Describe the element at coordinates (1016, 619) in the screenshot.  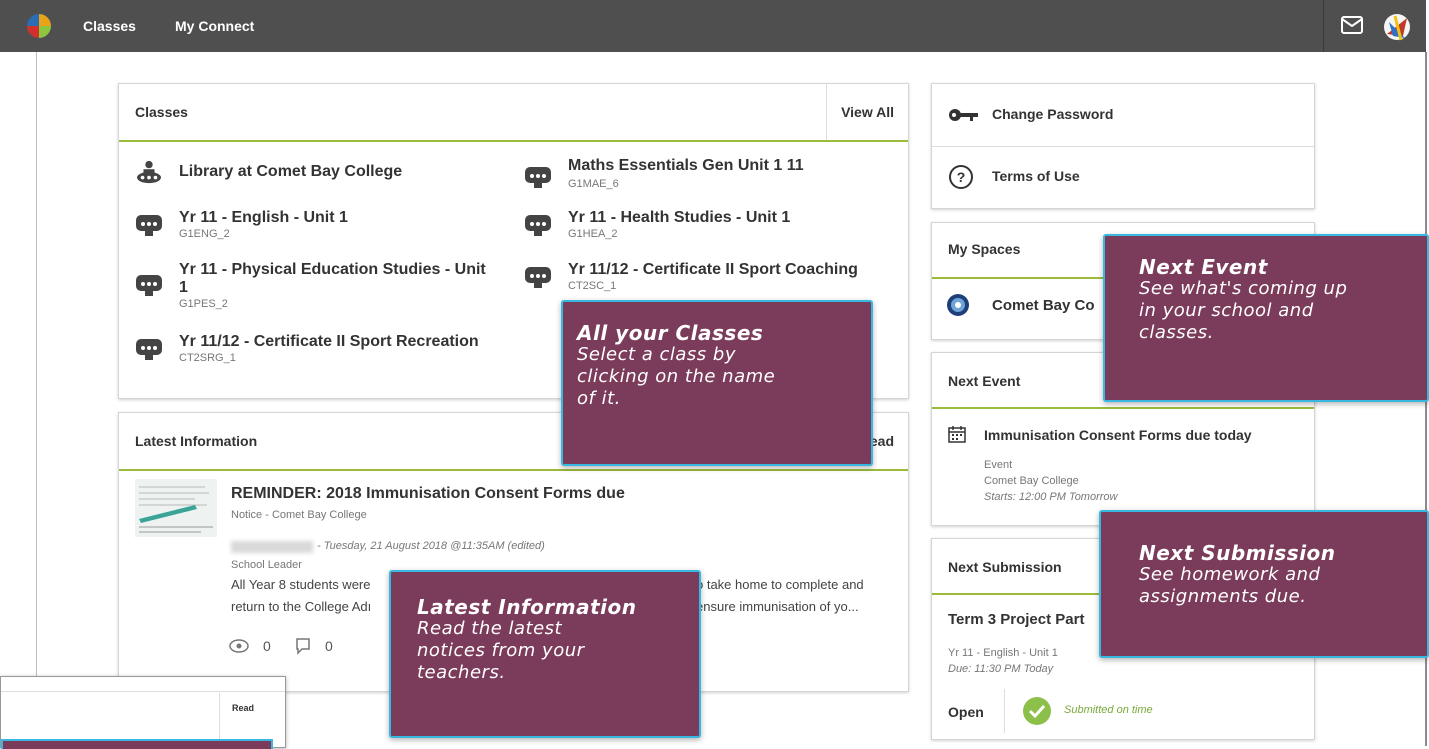
I see `submission-name: Term 3 Project Part` at that location.